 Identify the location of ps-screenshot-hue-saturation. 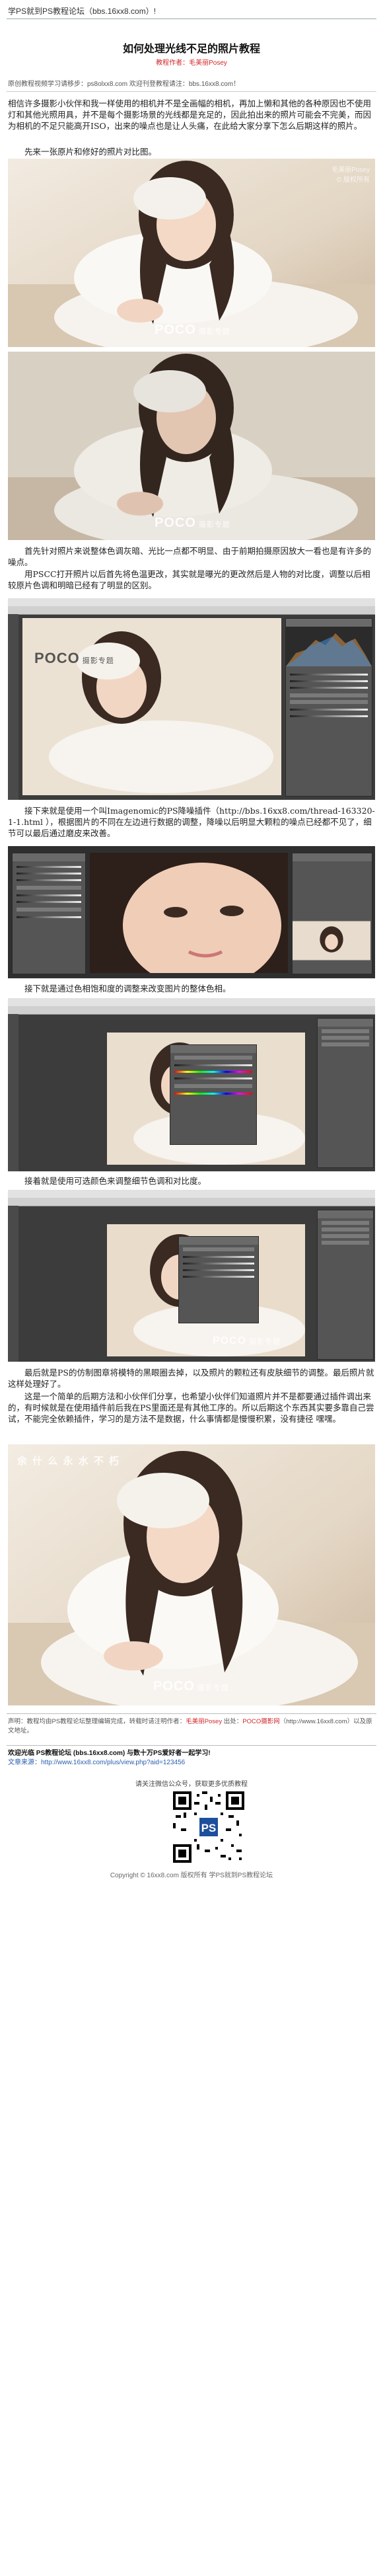
(191, 1084).